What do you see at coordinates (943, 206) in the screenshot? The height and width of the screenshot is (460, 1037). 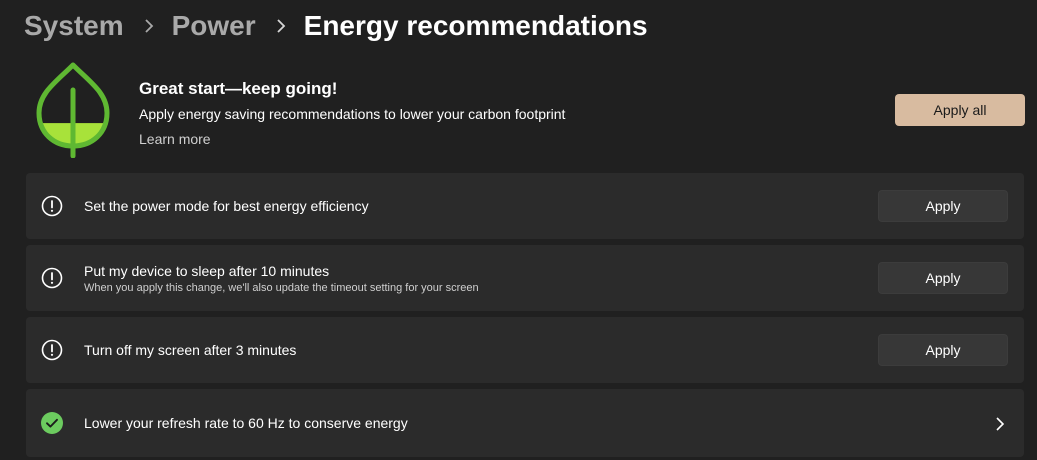 I see `apply-power-mode-button: Apply` at bounding box center [943, 206].